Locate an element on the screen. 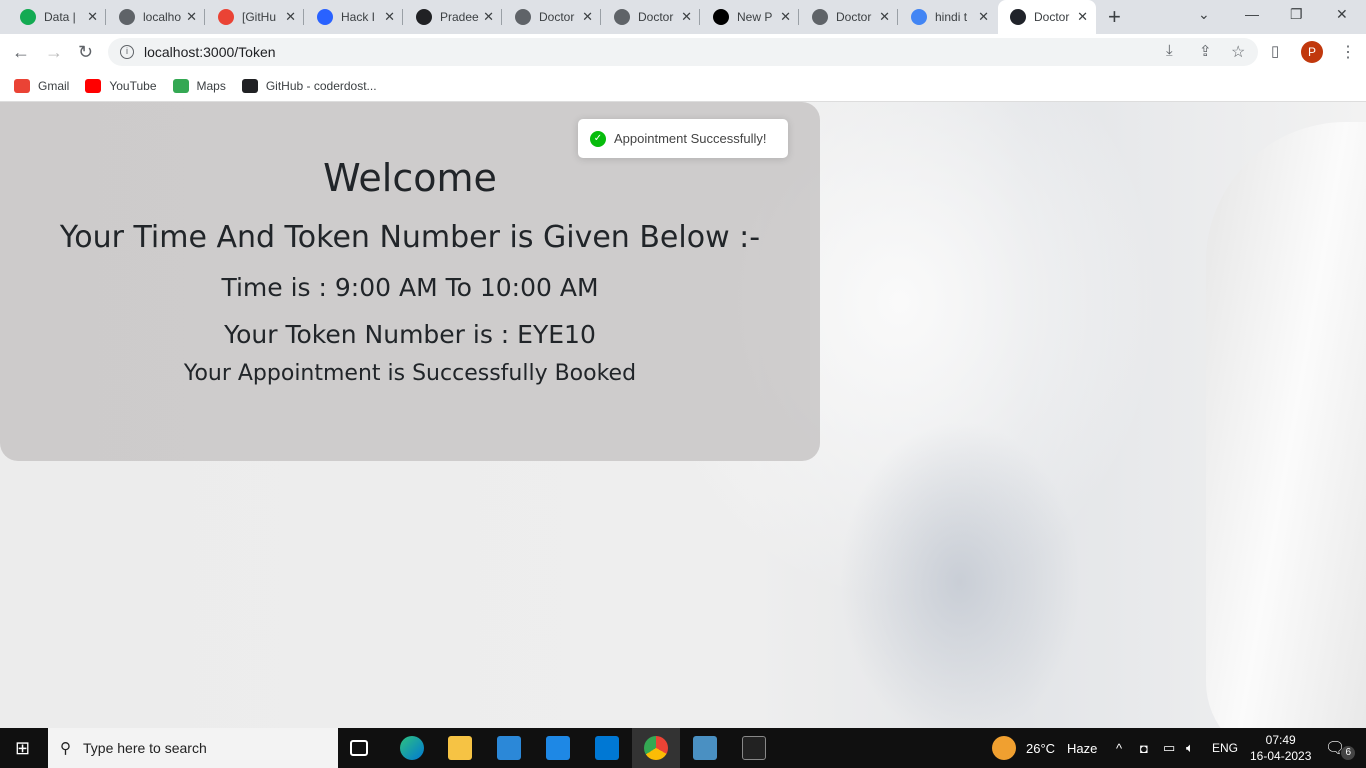 The image size is (1366, 768). tab-0: Data | ✕ is located at coordinates (57, 17).